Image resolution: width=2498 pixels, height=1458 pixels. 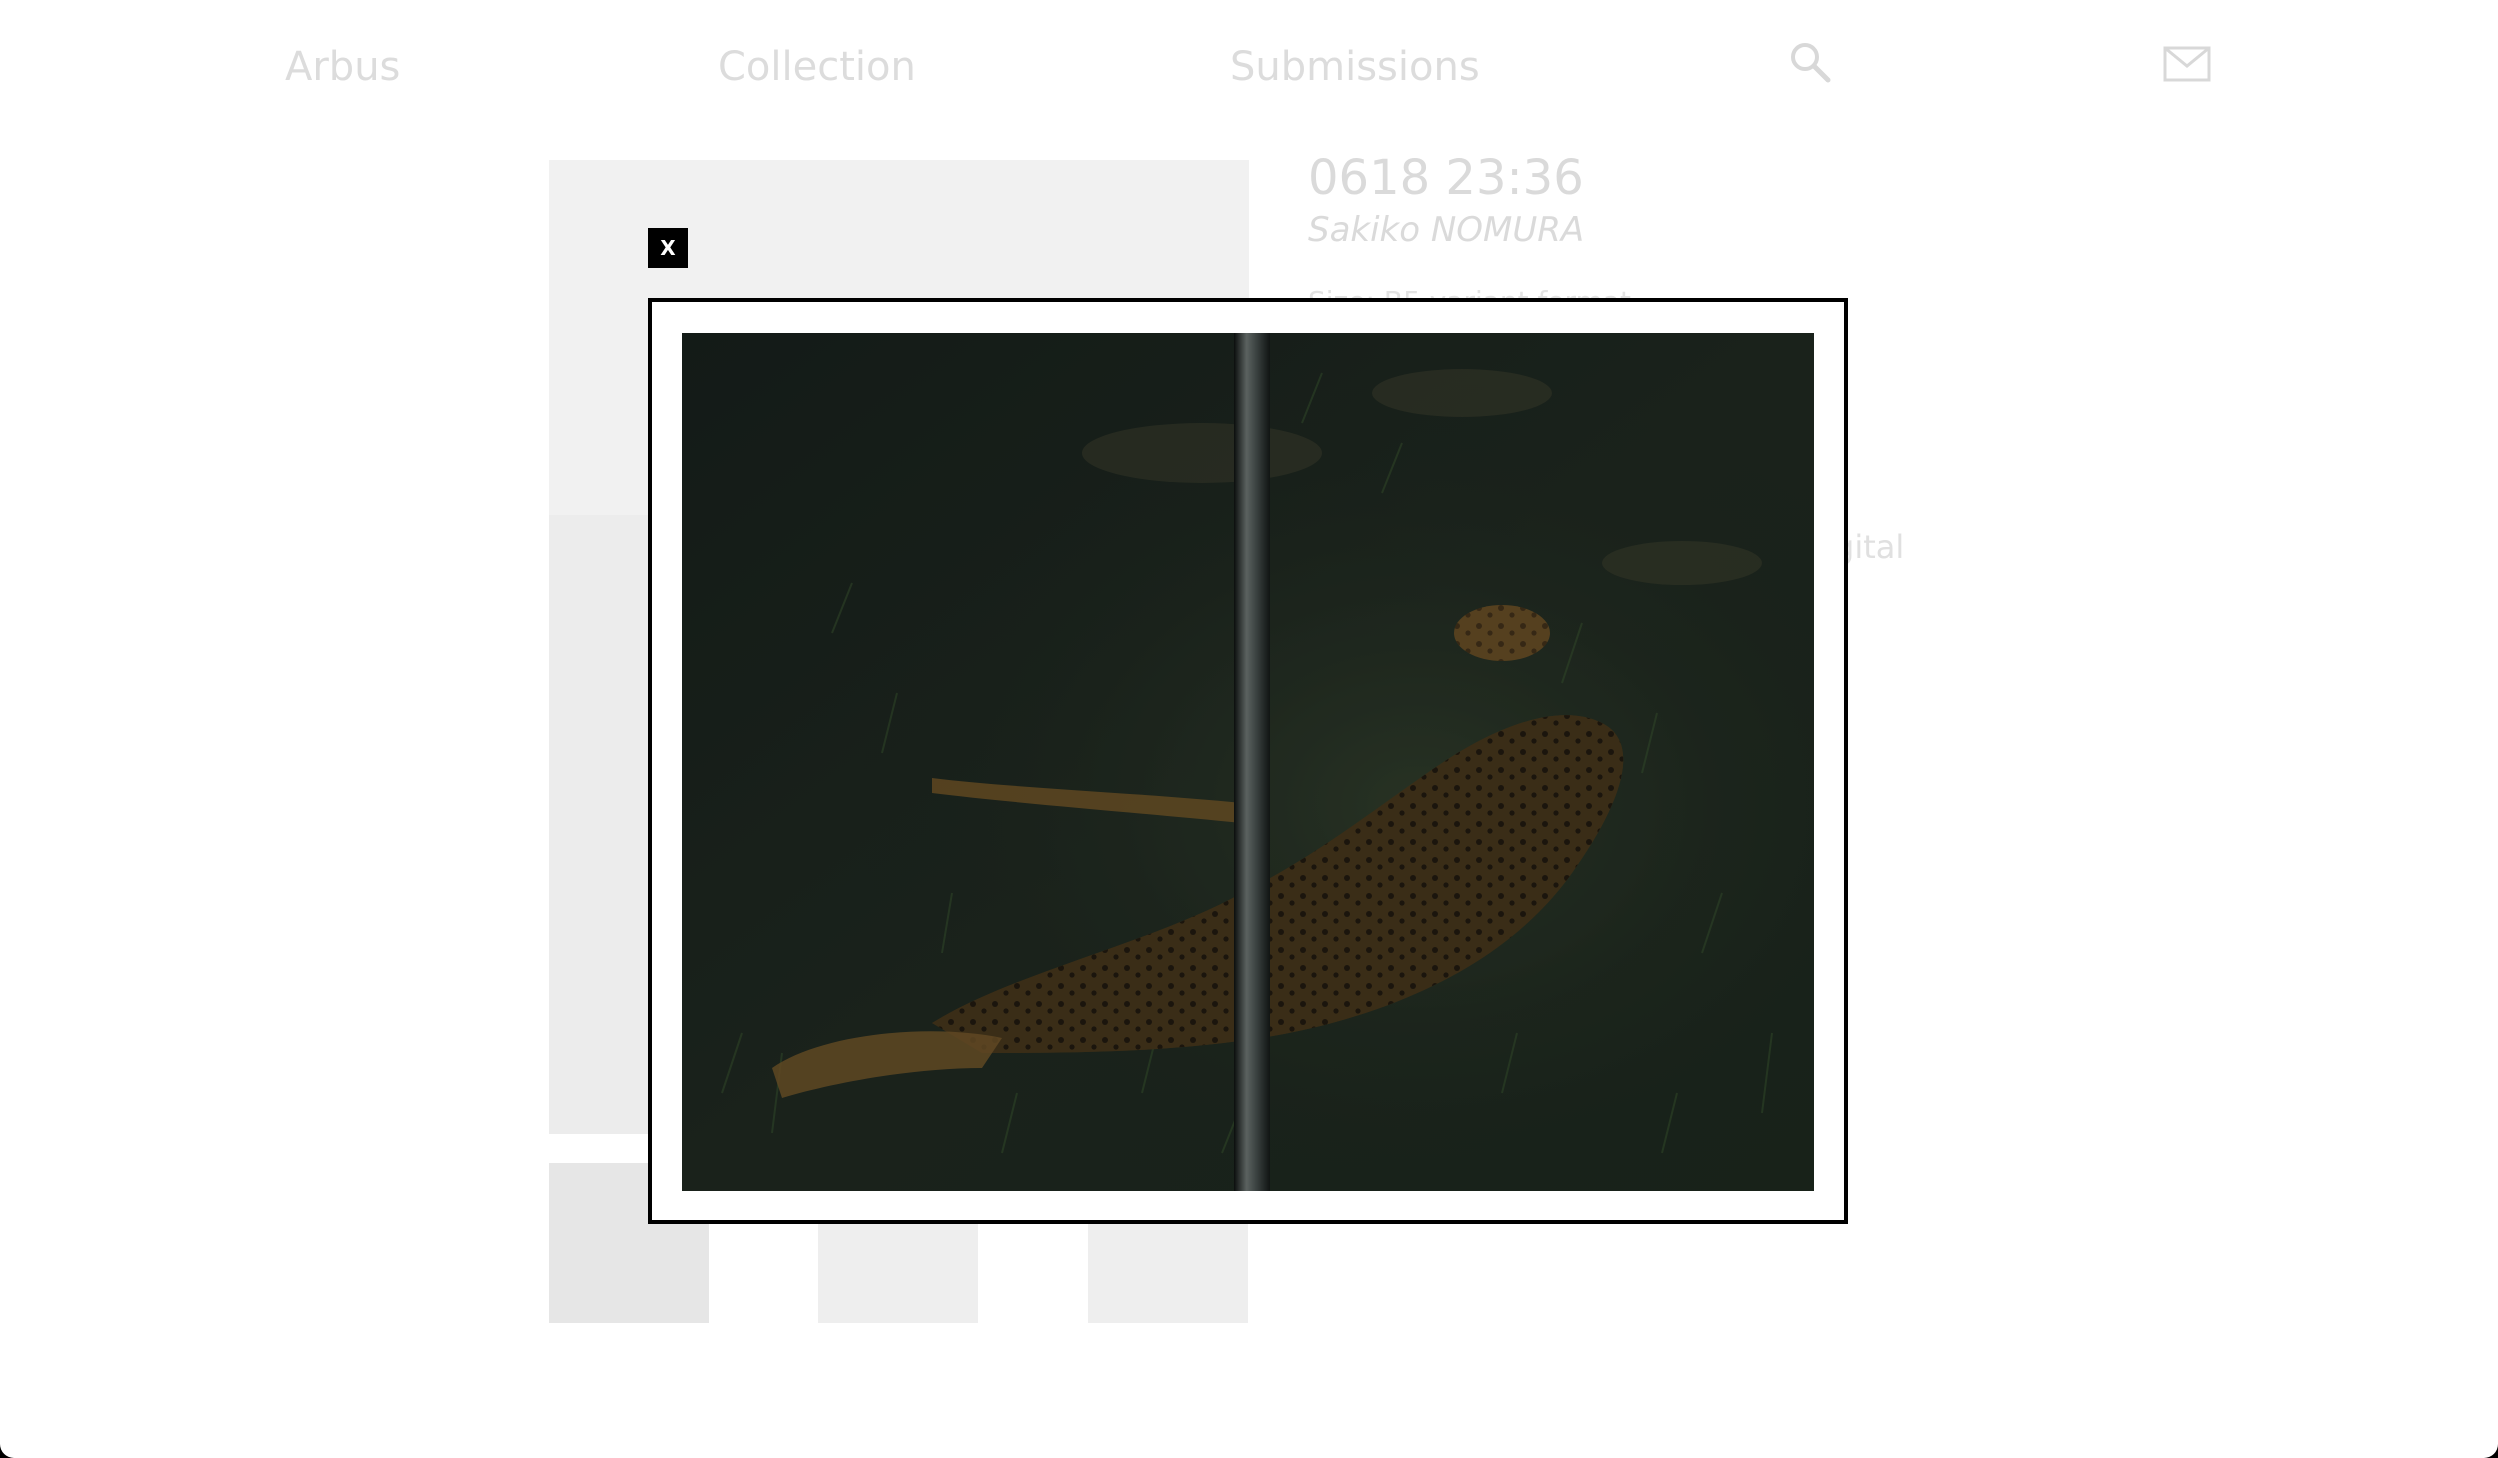 I want to click on nav-home-link: Arbus, so click(x=342, y=67).